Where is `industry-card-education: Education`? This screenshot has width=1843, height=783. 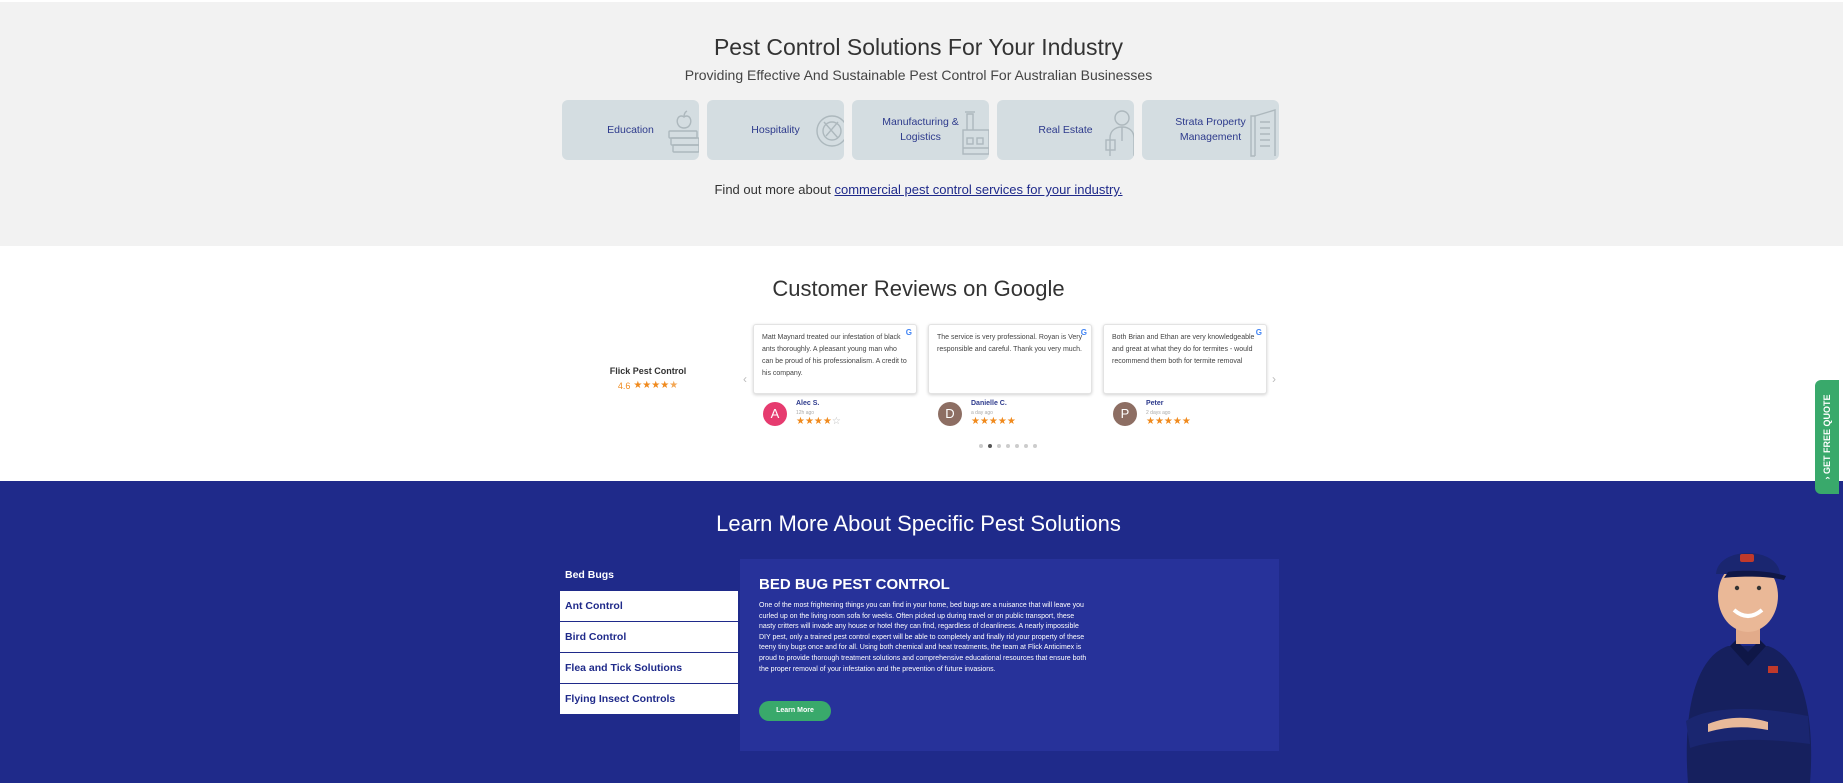
industry-card-education: Education is located at coordinates (630, 130).